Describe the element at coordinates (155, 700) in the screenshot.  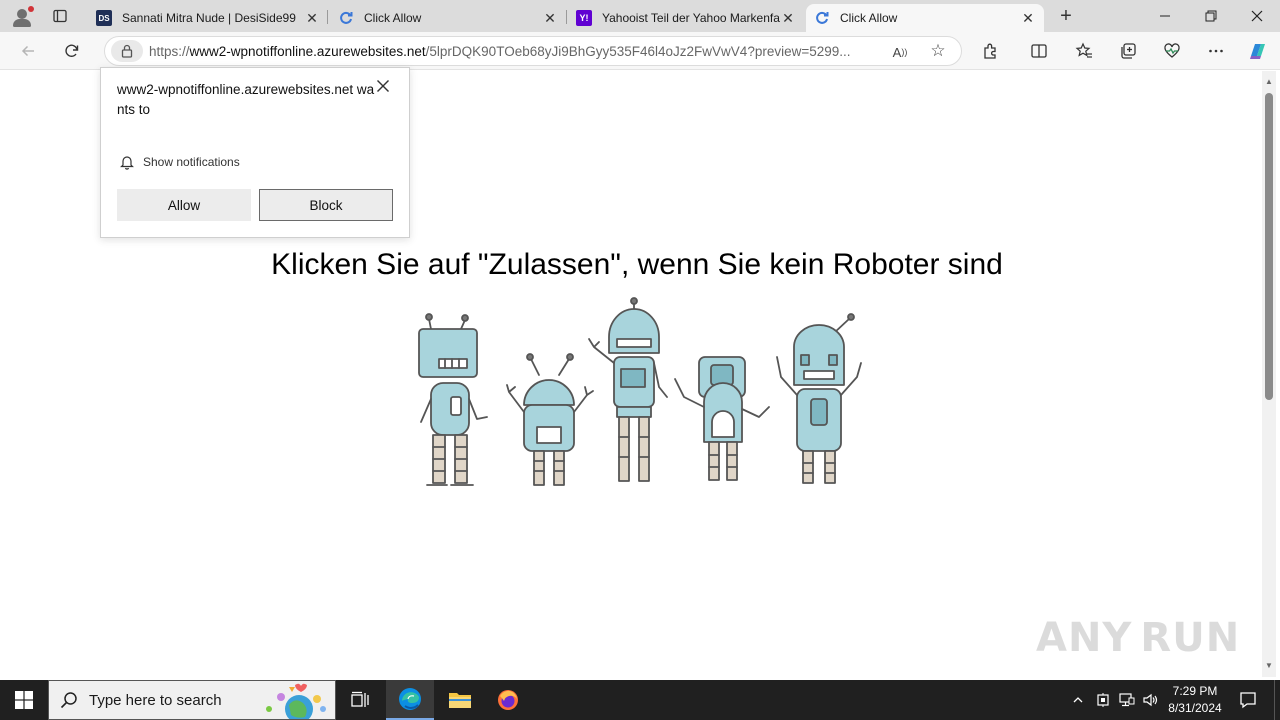
I see `search-placeholder: Type here to search` at that location.